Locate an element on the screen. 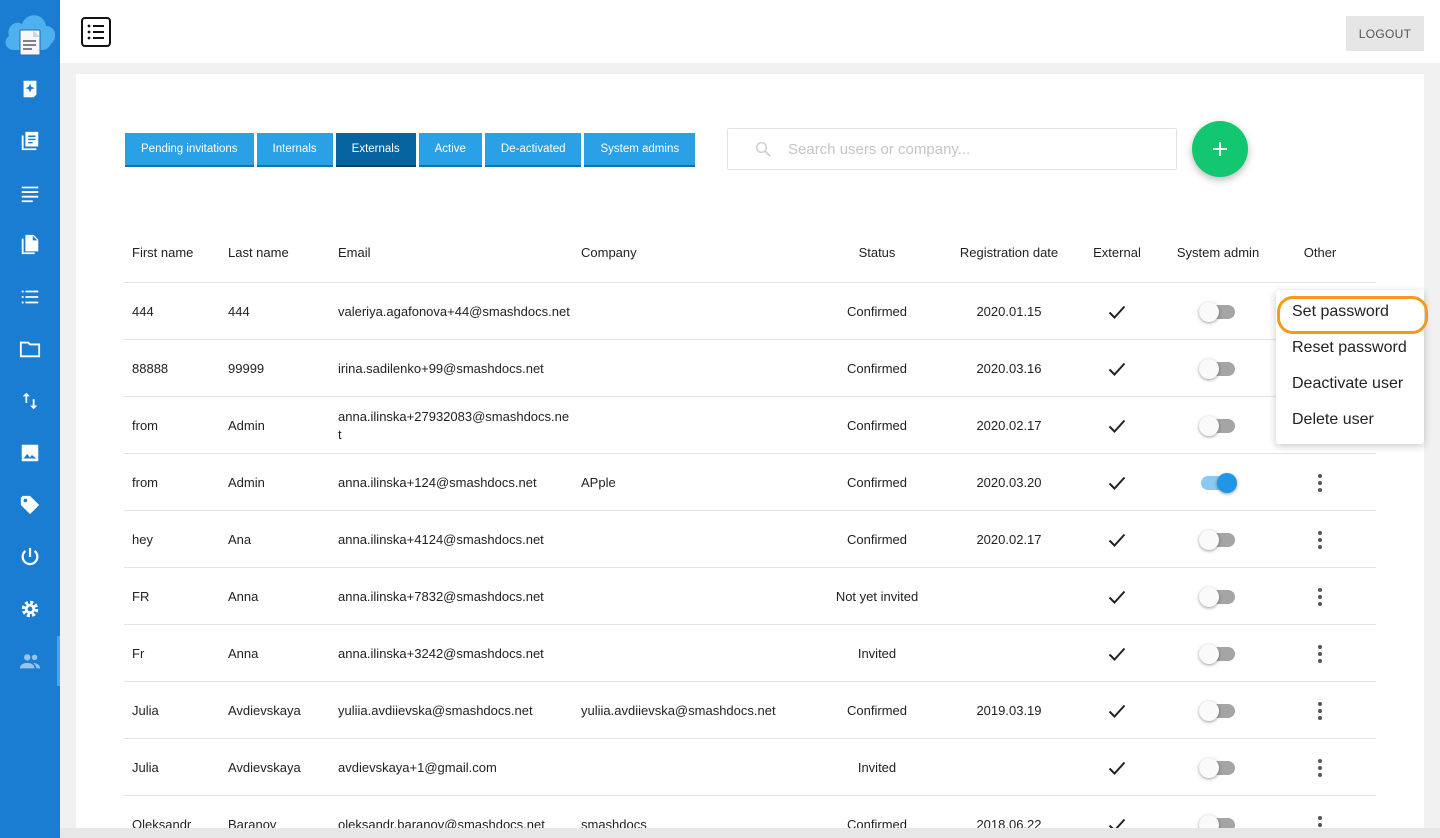  column-header-external: External is located at coordinates (1117, 252).